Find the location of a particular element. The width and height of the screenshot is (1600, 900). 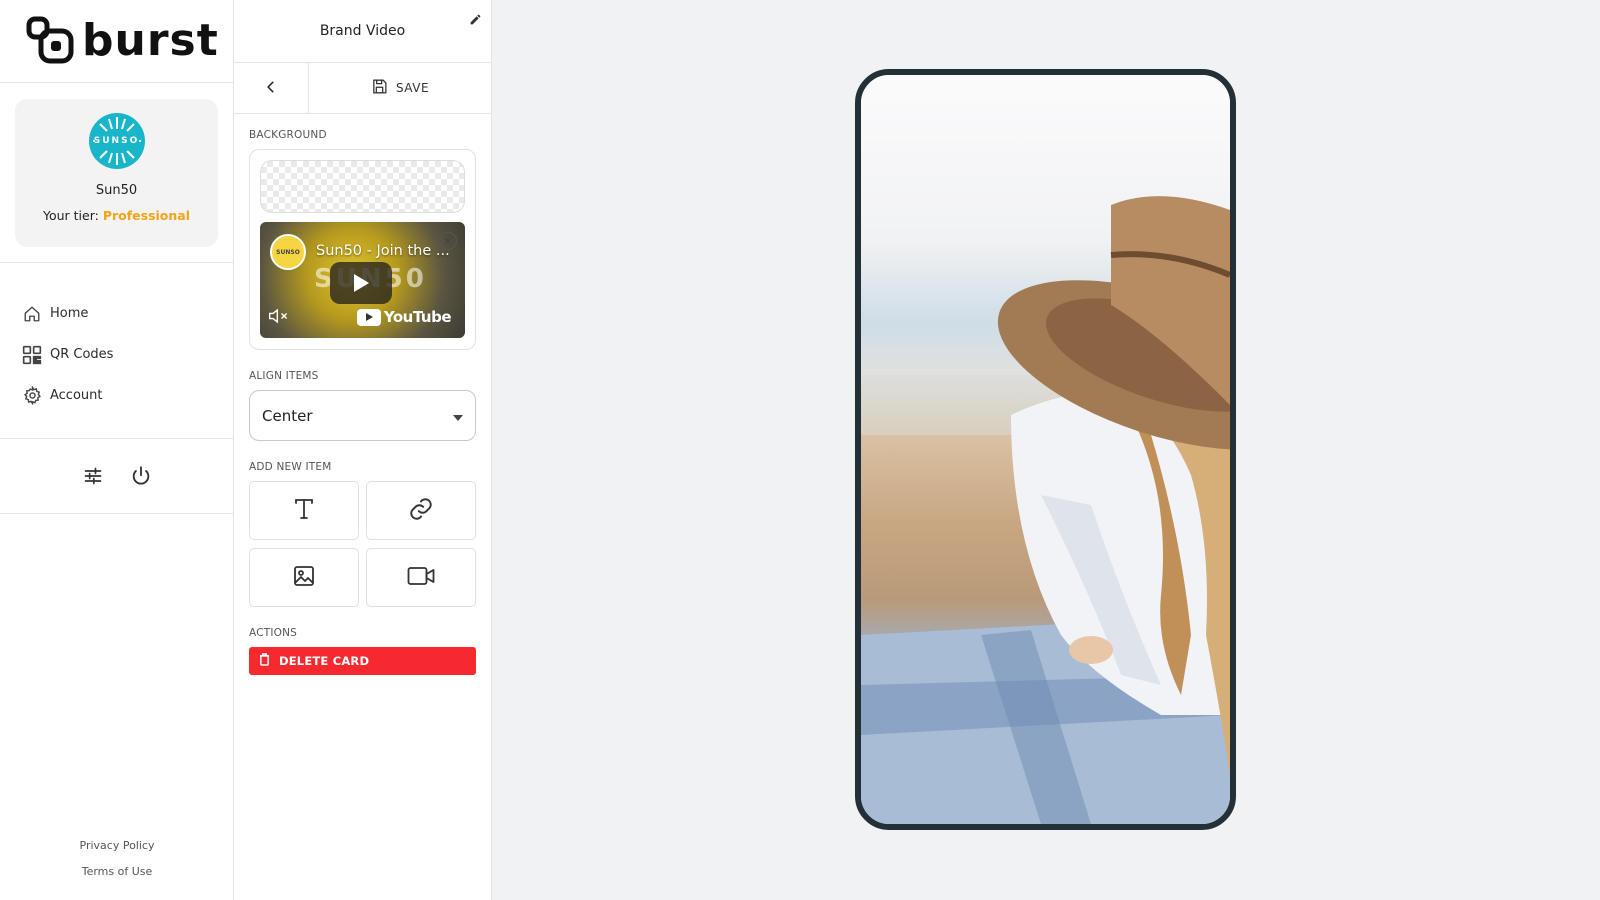

tier-value: Professional is located at coordinates (146, 215).